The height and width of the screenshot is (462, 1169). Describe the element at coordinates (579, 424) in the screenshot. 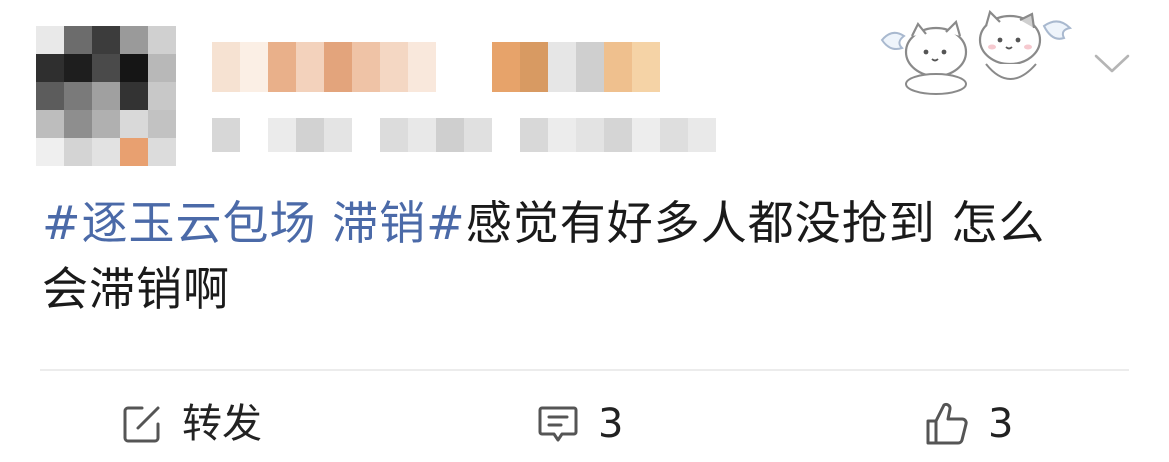

I see `comment-button: 3` at that location.